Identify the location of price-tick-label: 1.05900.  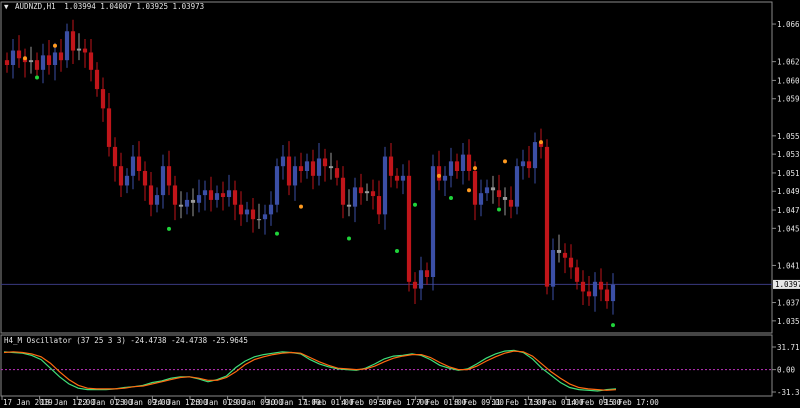
(788, 99).